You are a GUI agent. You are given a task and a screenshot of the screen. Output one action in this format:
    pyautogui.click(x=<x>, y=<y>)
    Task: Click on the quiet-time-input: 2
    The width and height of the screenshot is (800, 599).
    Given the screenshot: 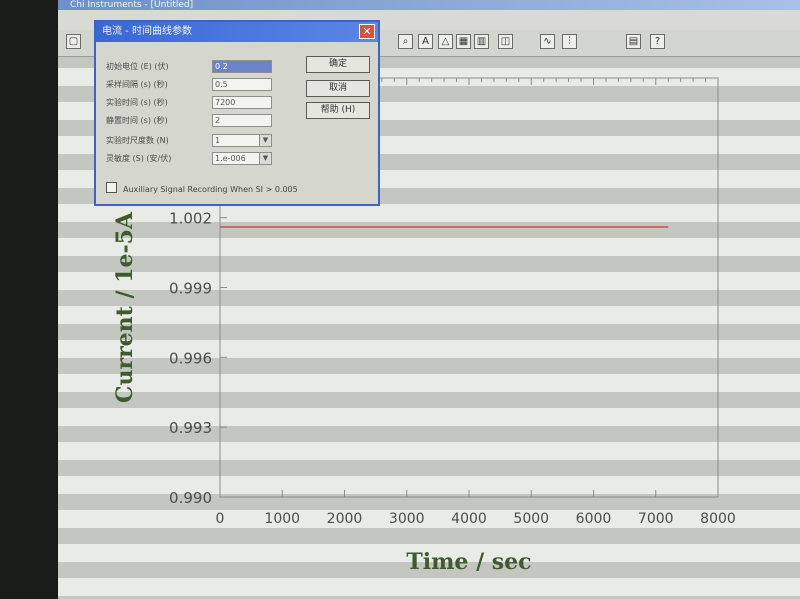 What is the action you would take?
    pyautogui.click(x=242, y=120)
    